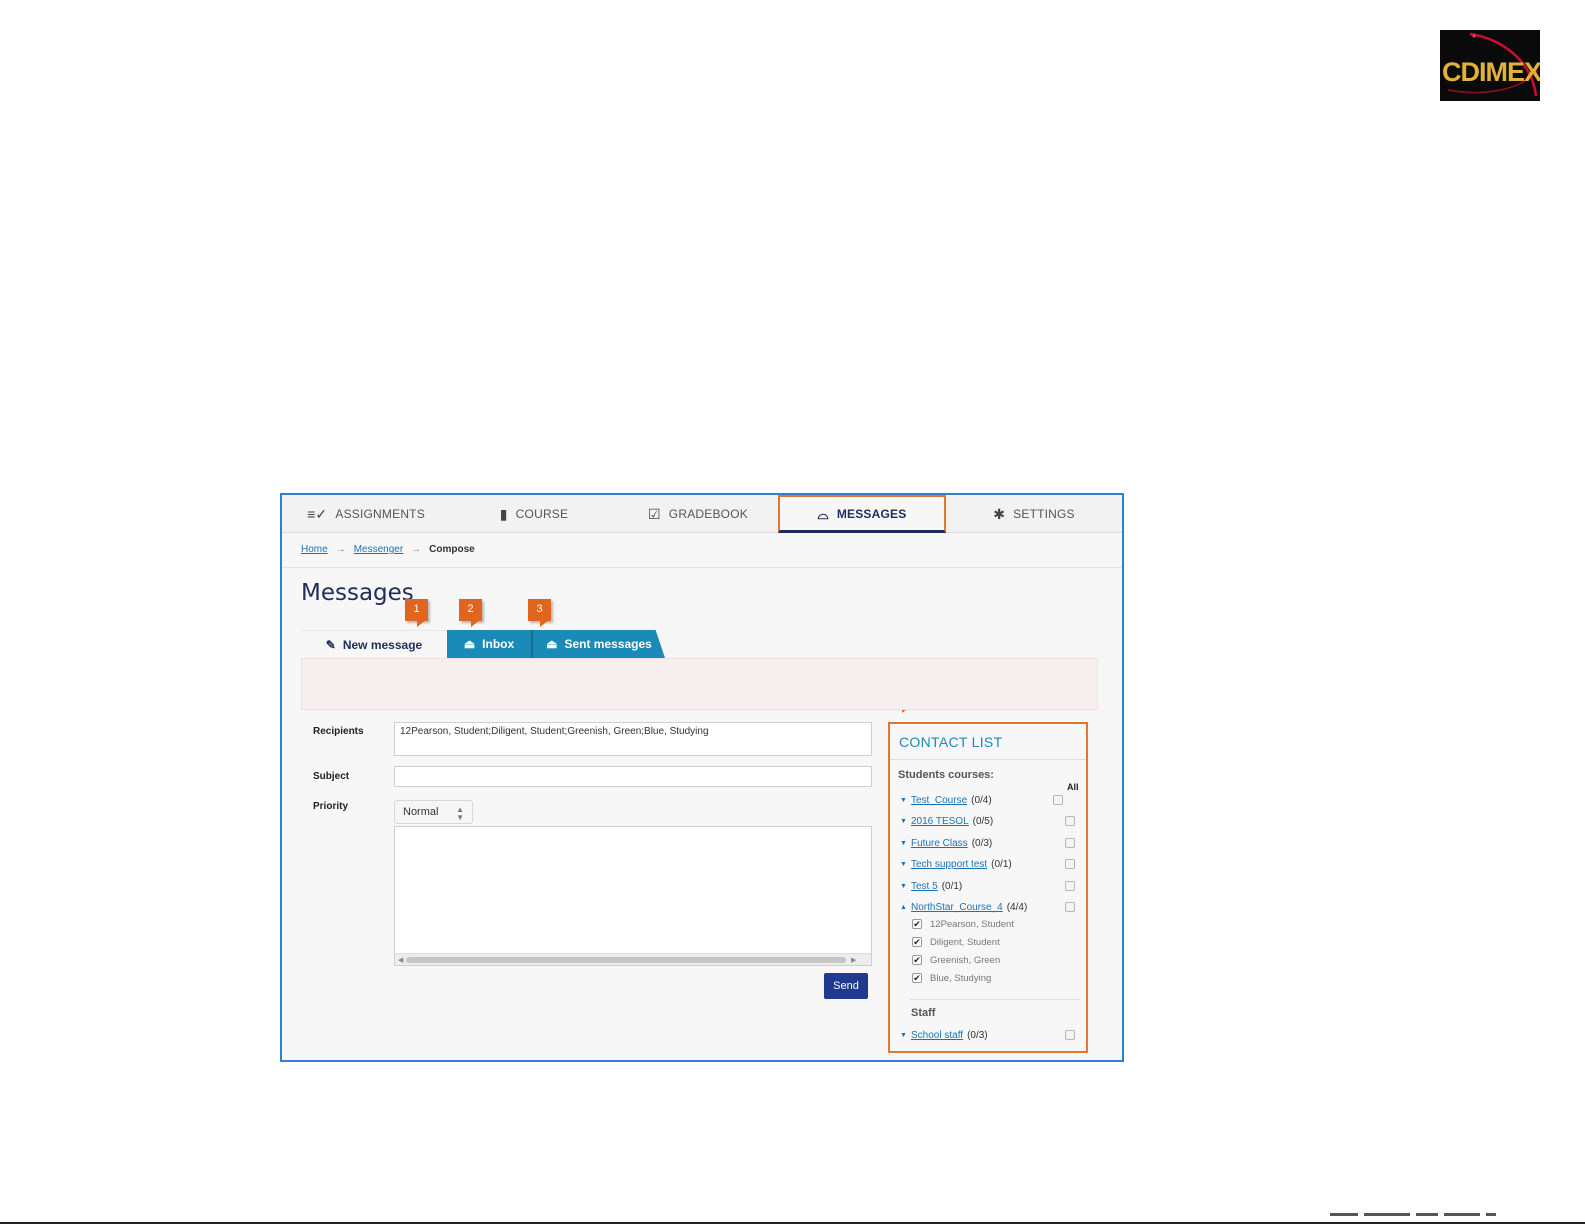  I want to click on scroll-right-icon: ▶, so click(853, 960).